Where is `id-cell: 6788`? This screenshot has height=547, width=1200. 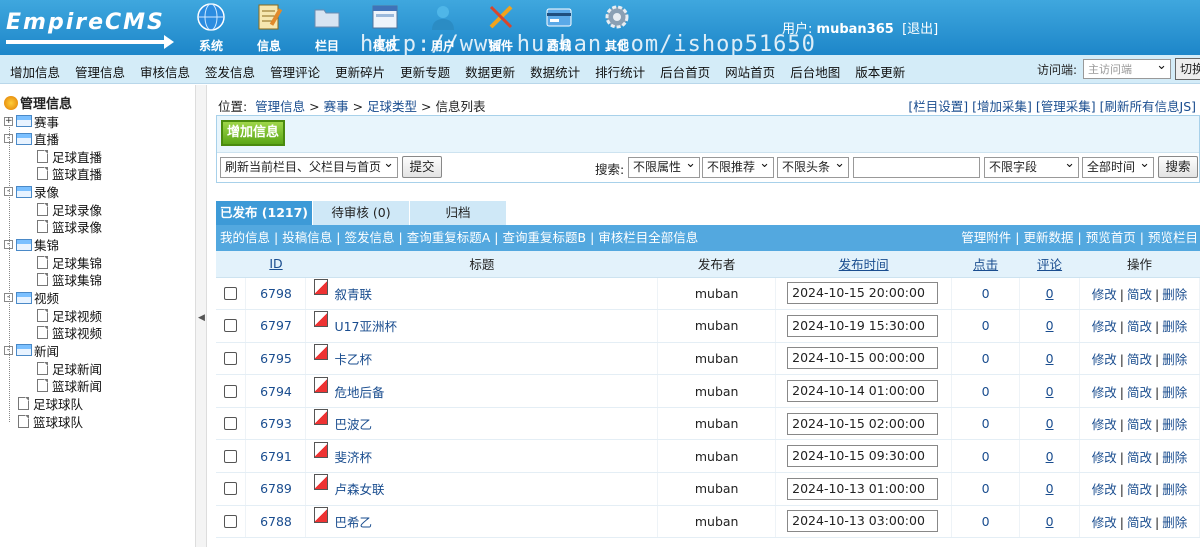 id-cell: 6788 is located at coordinates (276, 522).